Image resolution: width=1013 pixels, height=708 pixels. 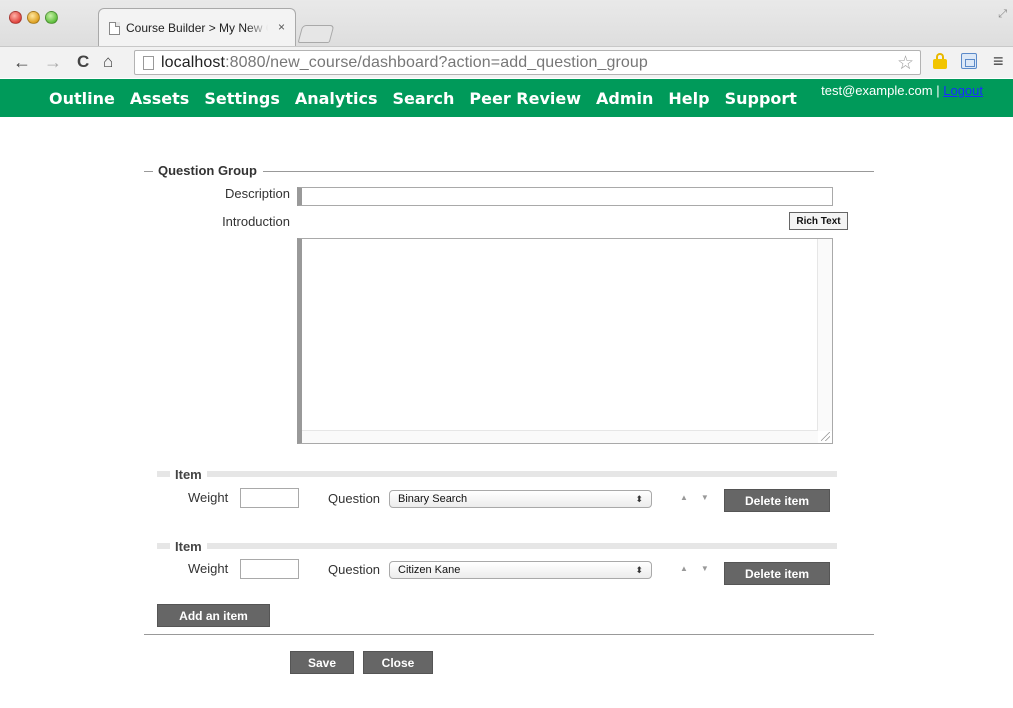 What do you see at coordinates (256, 221) in the screenshot?
I see `introduction-label: Introduction` at bounding box center [256, 221].